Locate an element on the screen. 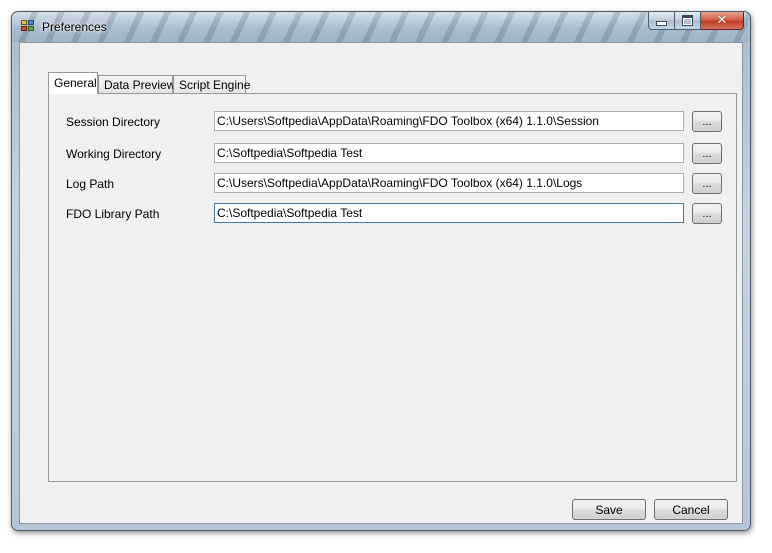 The image size is (772, 553). tab-script-engine: Script Engine is located at coordinates (211, 84).